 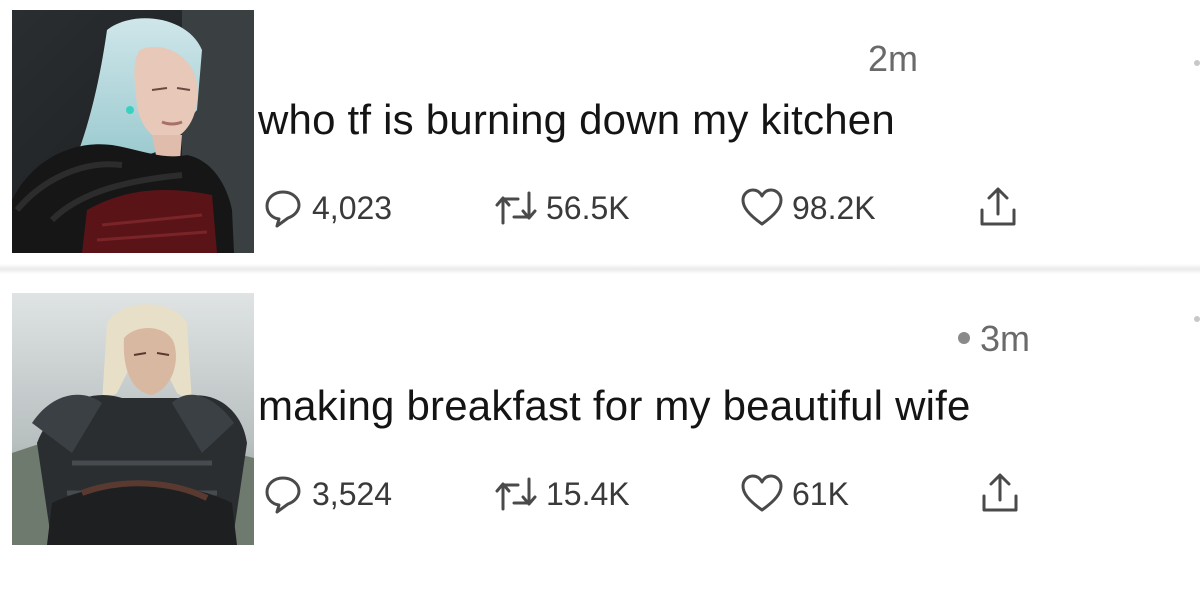 I want to click on retweet-count: 15.4K, so click(x=588, y=493).